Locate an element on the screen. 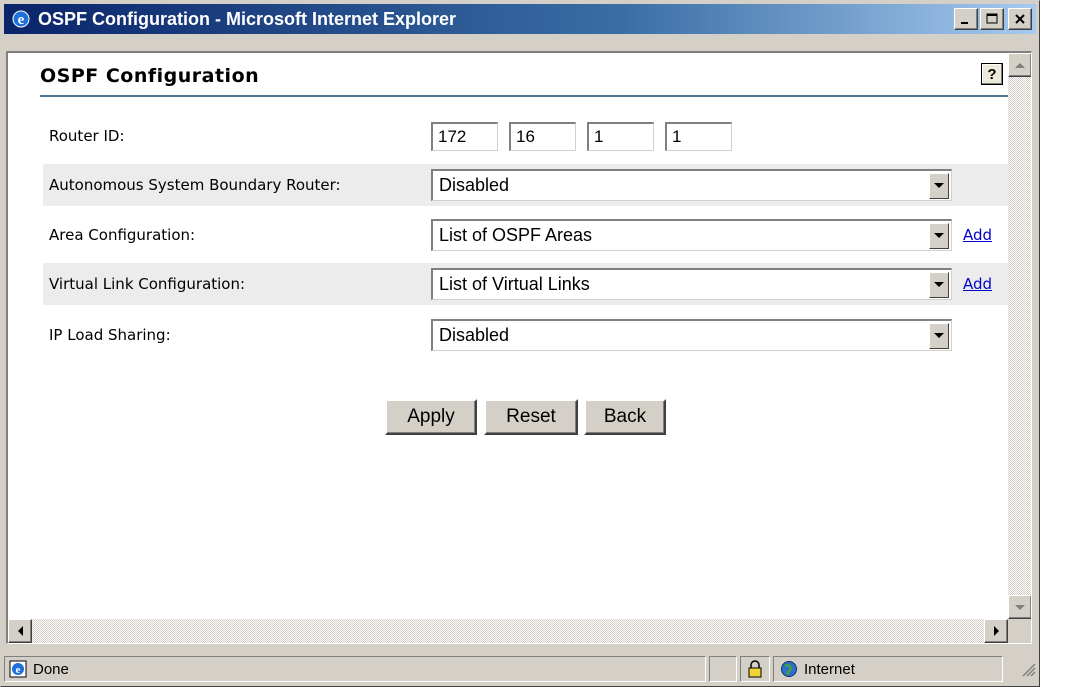  load-sharing-row: IP Load Sharing: Disabled is located at coordinates (530, 335).